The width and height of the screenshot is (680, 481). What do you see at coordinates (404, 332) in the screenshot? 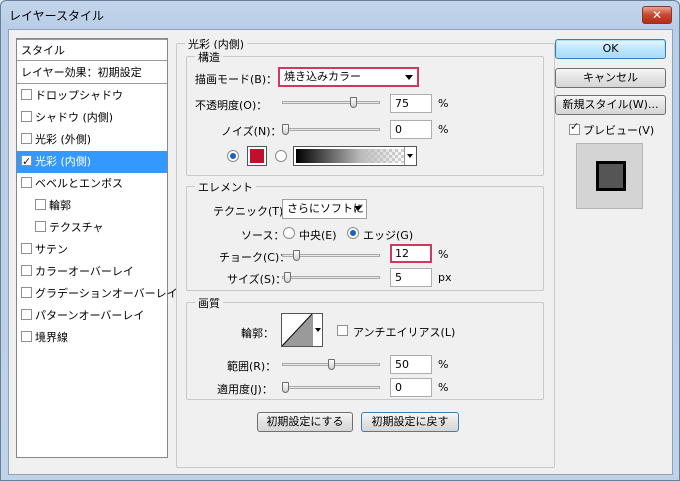
I see `antialias-label: アンチエイリアス(L)` at bounding box center [404, 332].